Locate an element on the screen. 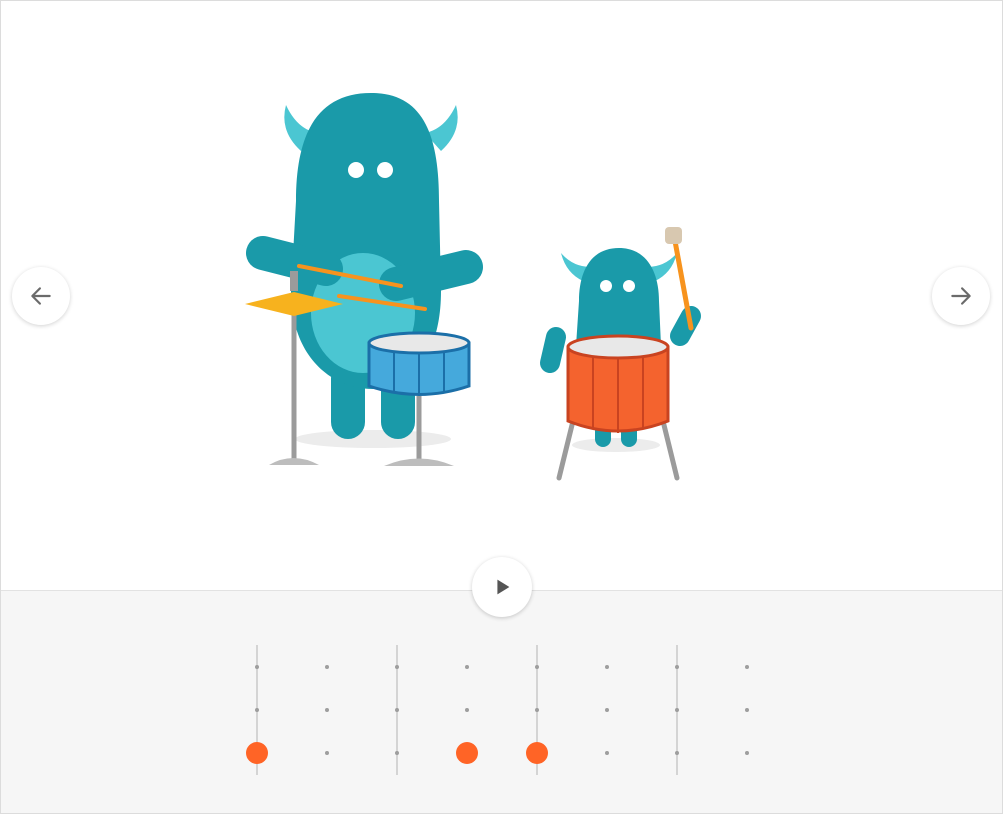  small-monster-left-eye is located at coordinates (606, 286).